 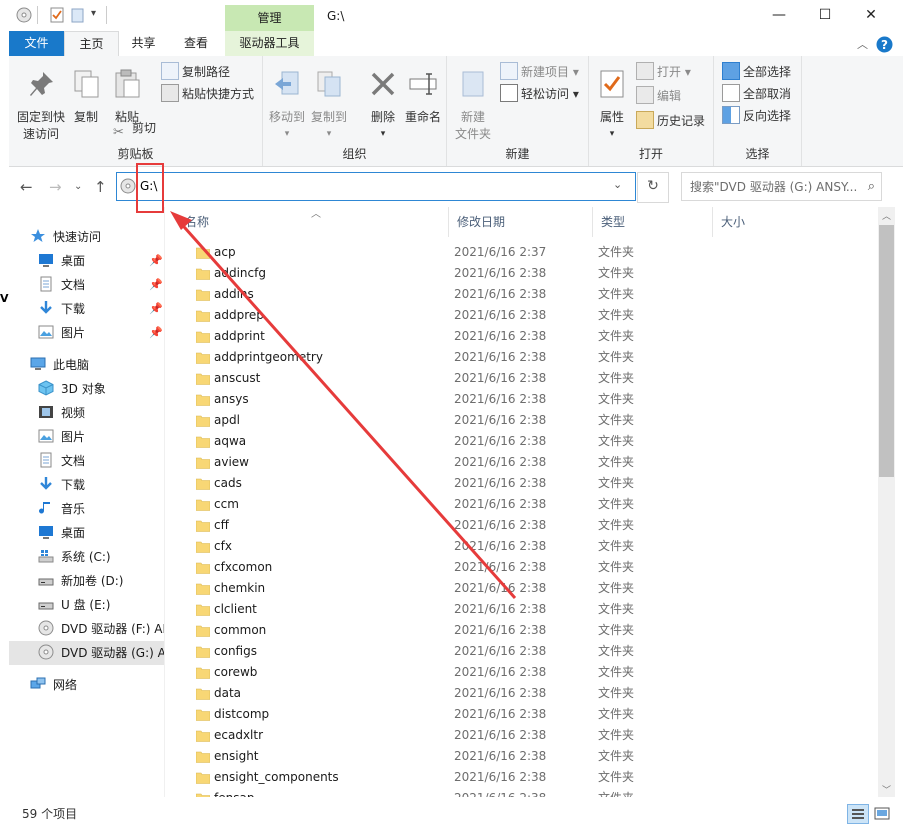 I want to click on open-button: 打开 ▾, so click(x=663, y=72).